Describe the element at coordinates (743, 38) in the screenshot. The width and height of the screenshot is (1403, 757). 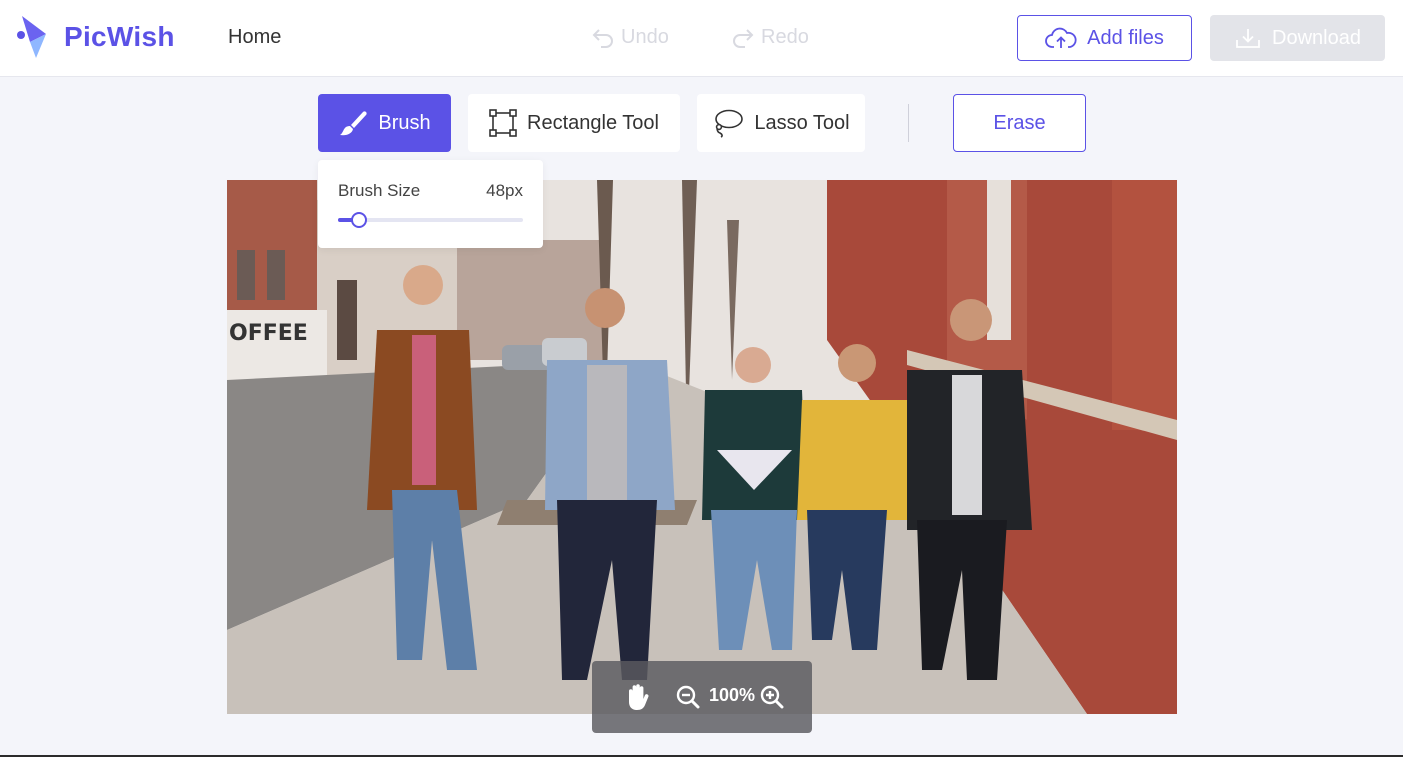
I see `redo-icon` at that location.